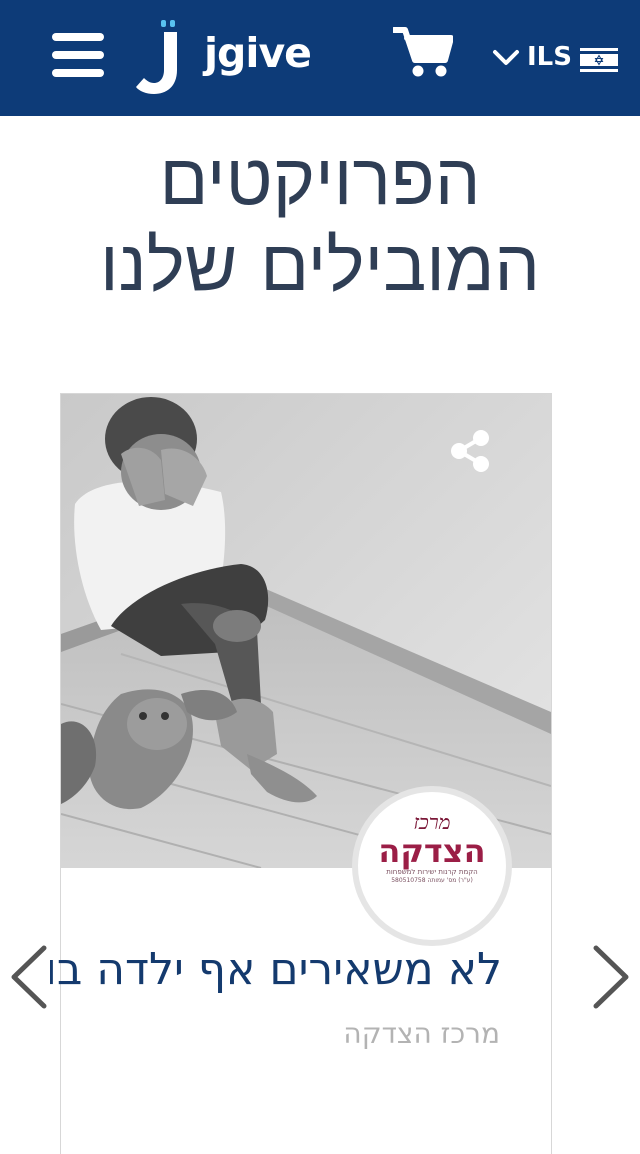 The image size is (640, 1154). I want to click on currency-code: ILS, so click(549, 57).